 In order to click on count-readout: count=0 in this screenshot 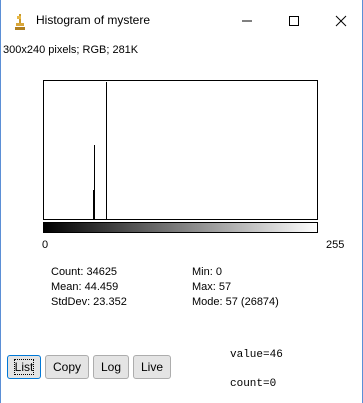, I will do `click(253, 384)`.